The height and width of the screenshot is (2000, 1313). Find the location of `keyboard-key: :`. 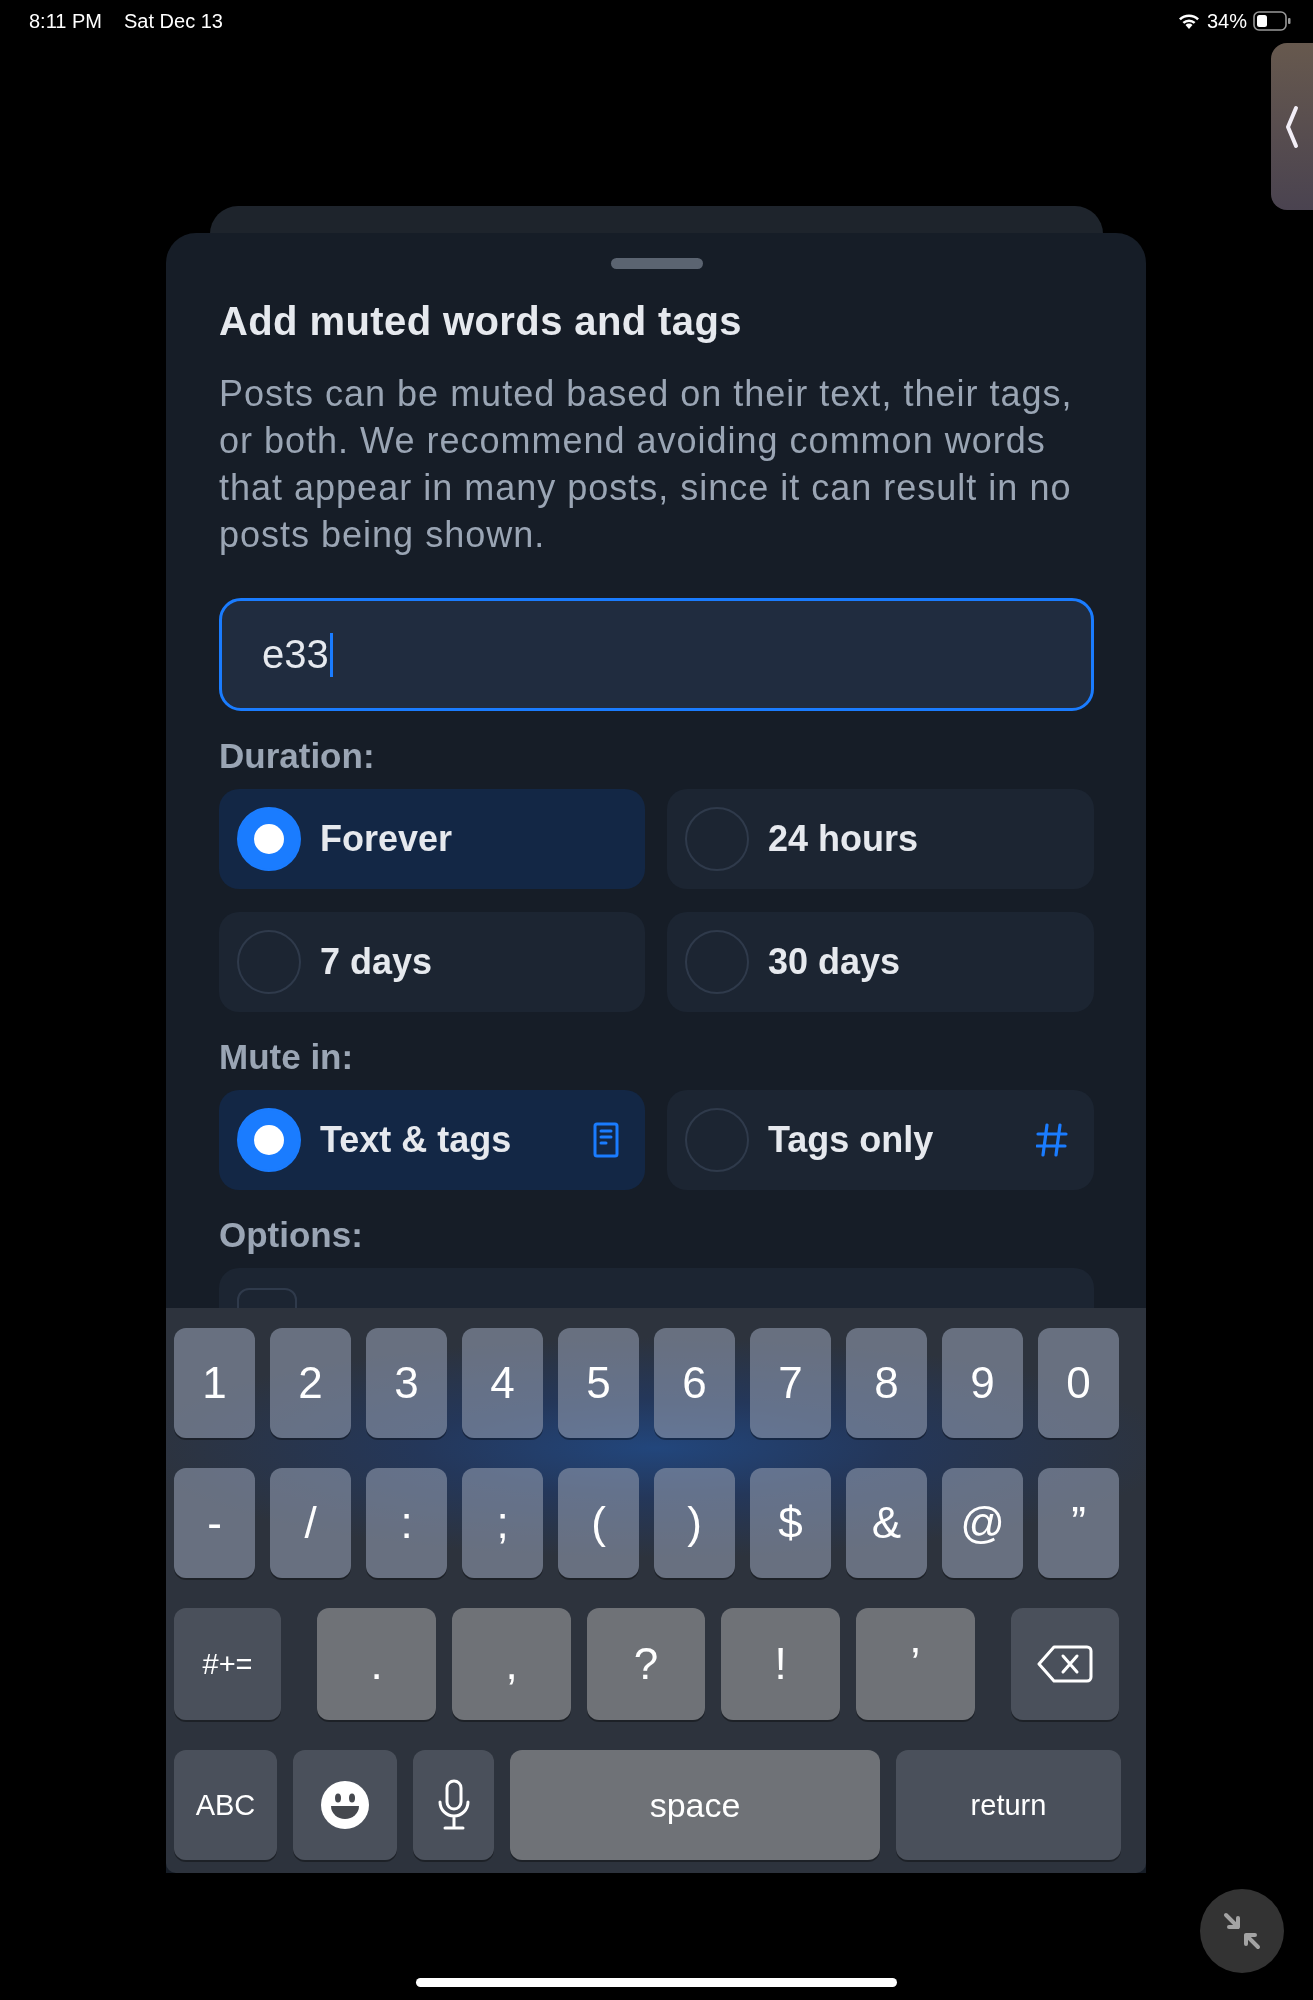

keyboard-key: : is located at coordinates (406, 1523).